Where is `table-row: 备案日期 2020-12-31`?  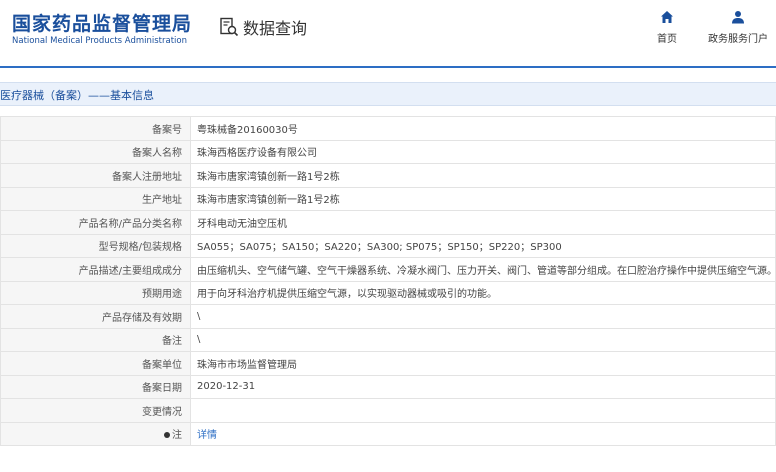
table-row: 备案日期 2020-12-31 is located at coordinates (388, 386).